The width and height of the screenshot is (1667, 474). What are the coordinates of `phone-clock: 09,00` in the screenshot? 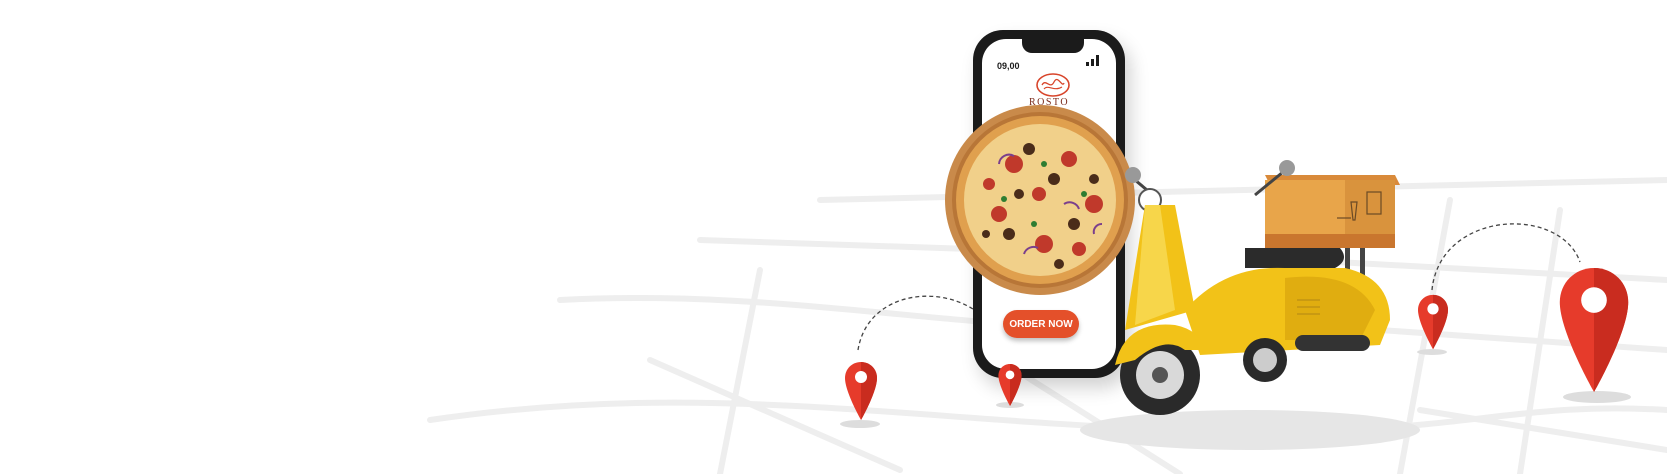 It's located at (1008, 66).